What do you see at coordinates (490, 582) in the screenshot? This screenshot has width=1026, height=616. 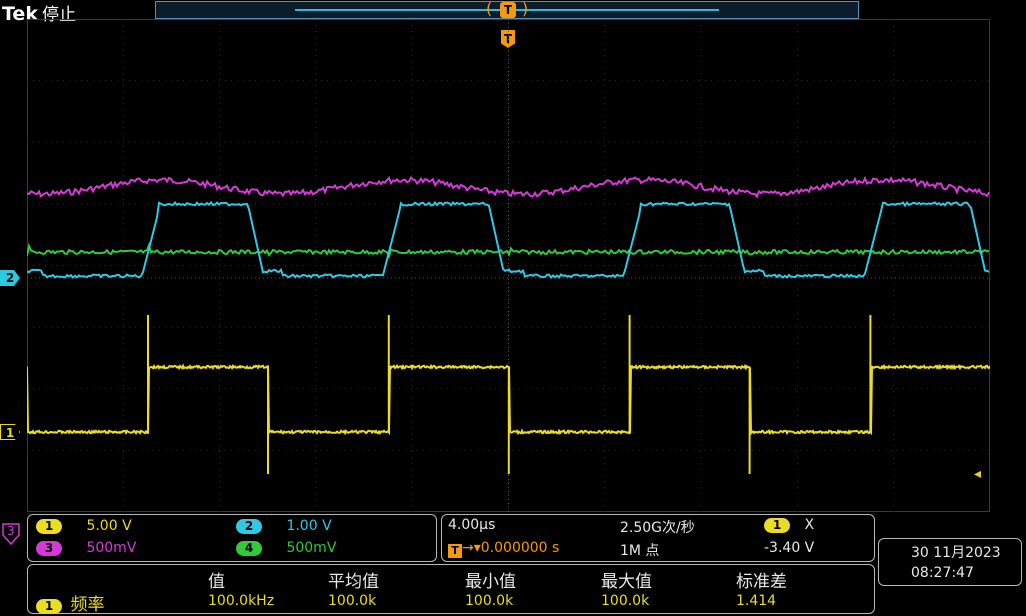 I see `meas-header-min: 最小值` at bounding box center [490, 582].